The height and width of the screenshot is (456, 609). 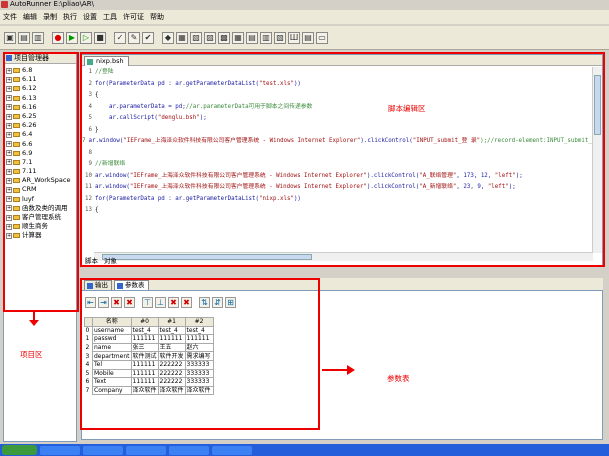 What do you see at coordinates (322, 37) in the screenshot?
I see `window-icon: ▭` at bounding box center [322, 37].